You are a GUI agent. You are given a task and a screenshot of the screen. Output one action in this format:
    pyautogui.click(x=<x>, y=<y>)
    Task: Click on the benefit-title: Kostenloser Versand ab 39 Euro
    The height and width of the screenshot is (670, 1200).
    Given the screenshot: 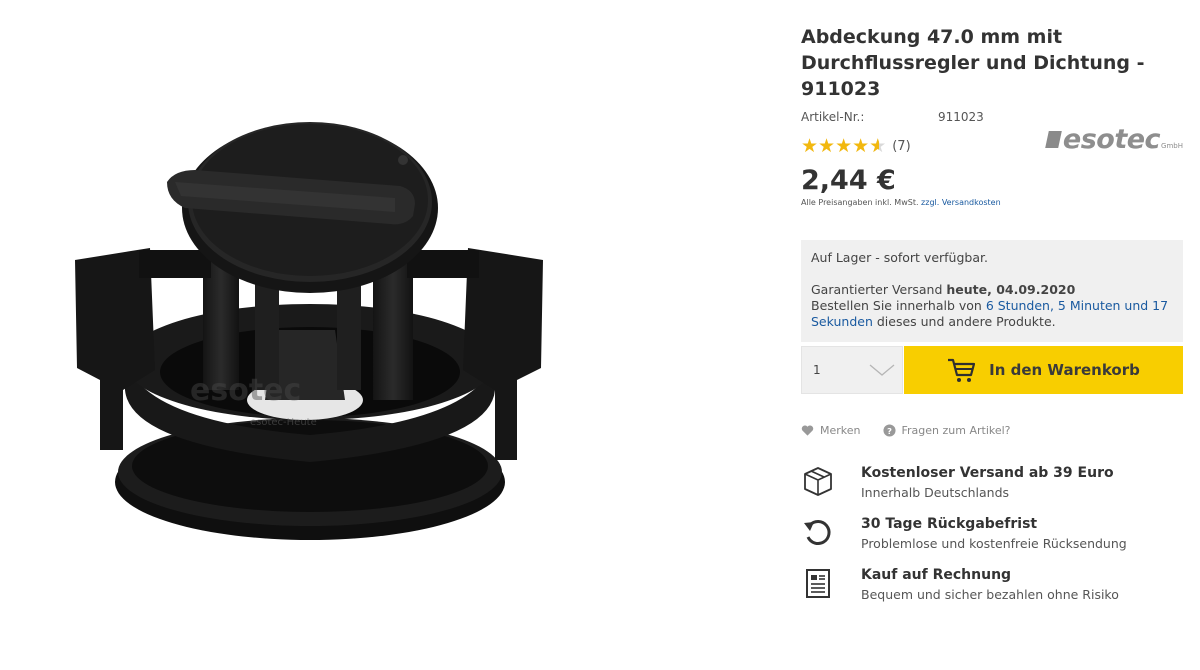 What is the action you would take?
    pyautogui.click(x=987, y=473)
    